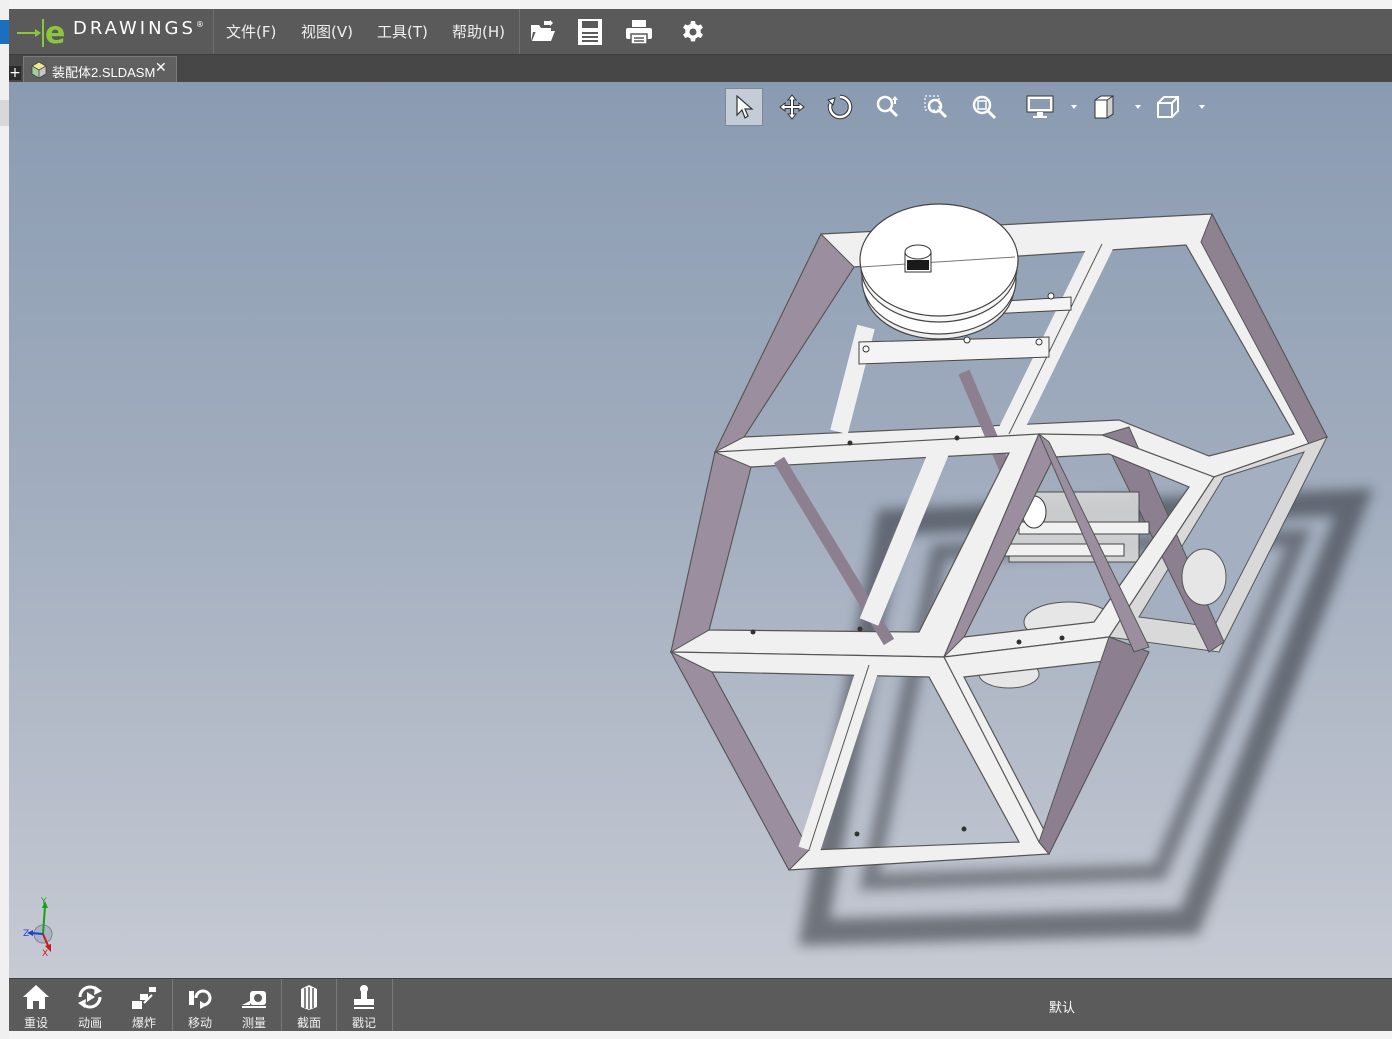 This screenshot has width=1392, height=1039. What do you see at coordinates (143, 1023) in the screenshot?
I see `explode-label: 爆炸` at bounding box center [143, 1023].